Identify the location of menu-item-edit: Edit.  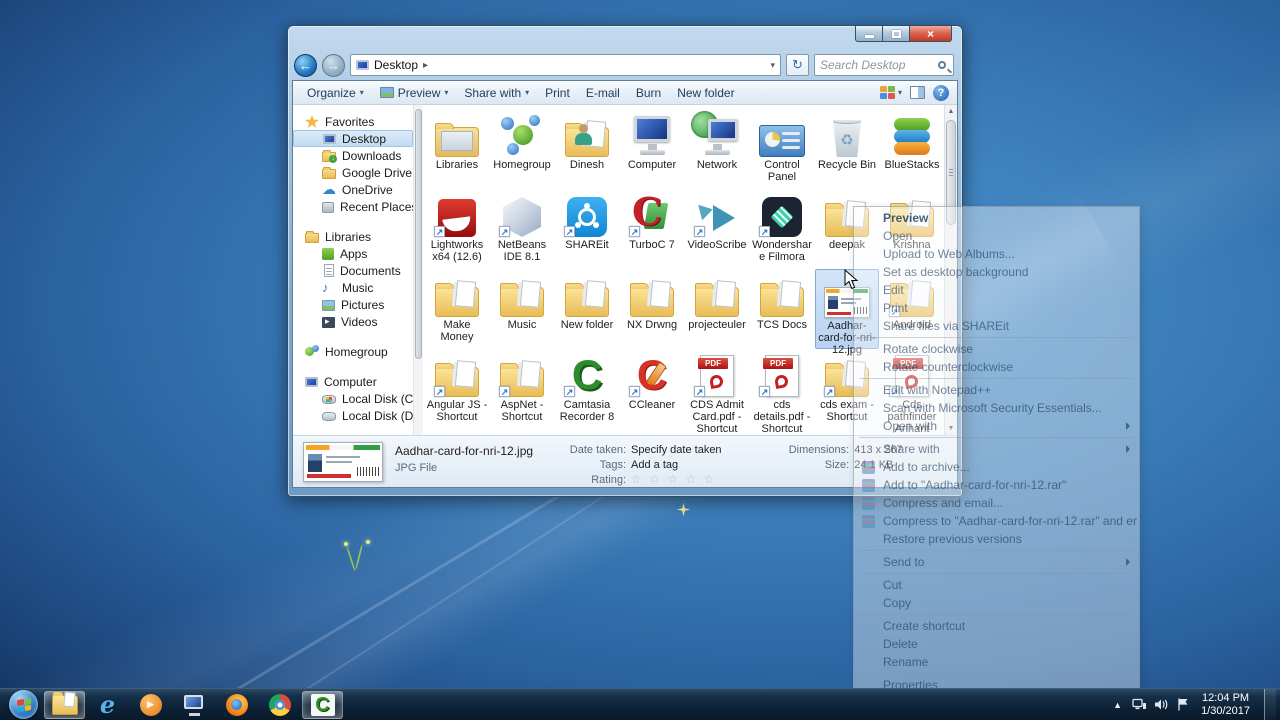
(996, 290).